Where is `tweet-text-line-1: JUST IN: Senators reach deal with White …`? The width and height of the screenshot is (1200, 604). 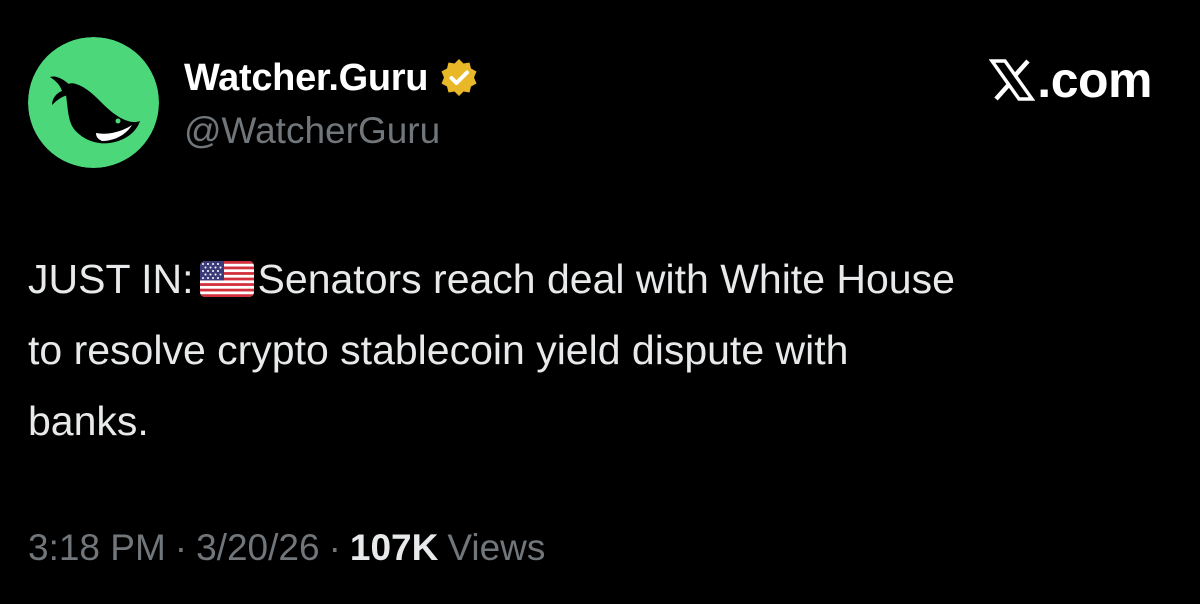
tweet-text-line-1: JUST IN: Senators reach deal with White … is located at coordinates (603, 279).